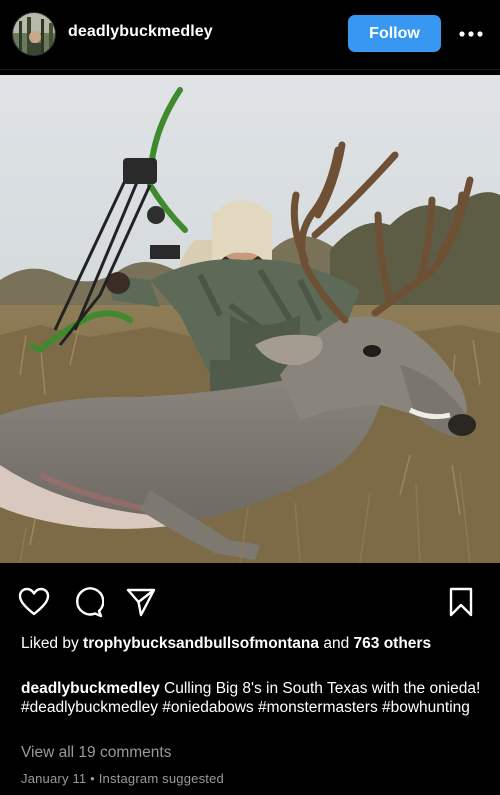 This screenshot has width=500, height=795. What do you see at coordinates (141, 602) in the screenshot?
I see `share-icon` at bounding box center [141, 602].